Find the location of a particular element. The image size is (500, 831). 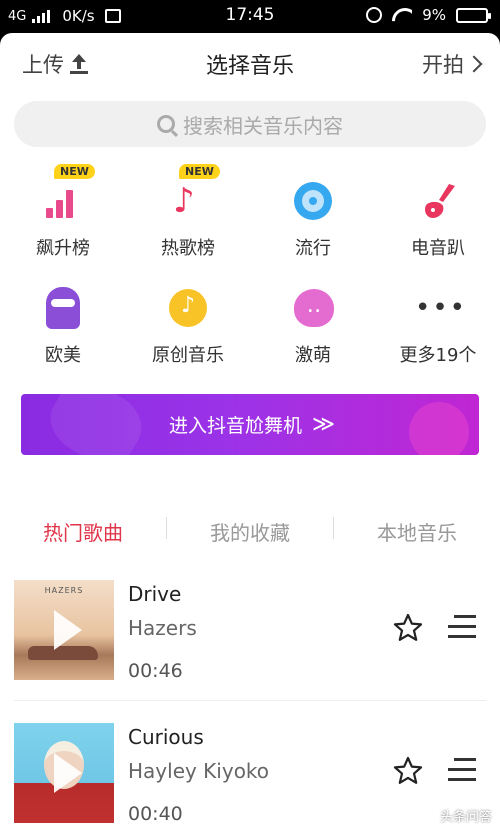

banner-label: 进入抖音尬舞机 is located at coordinates (235, 426).